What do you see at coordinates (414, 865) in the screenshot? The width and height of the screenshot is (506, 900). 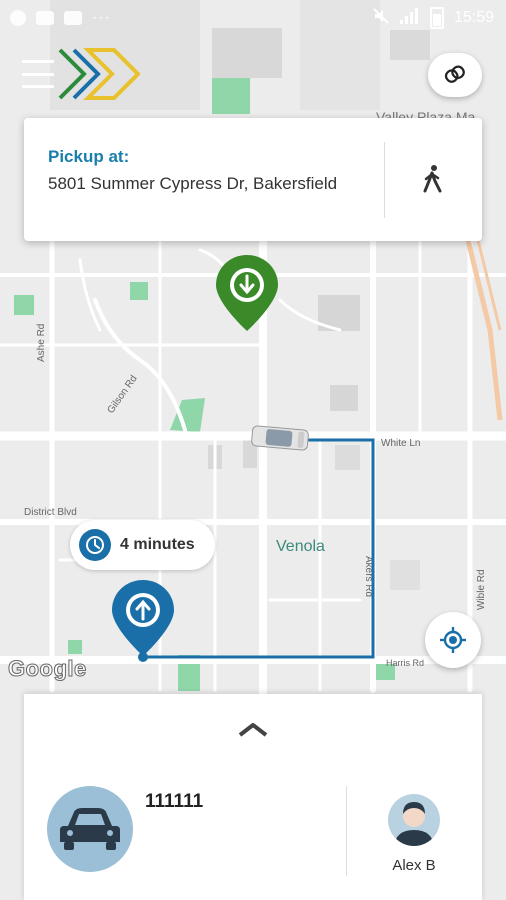 I see `driver-name: Alex B` at bounding box center [414, 865].